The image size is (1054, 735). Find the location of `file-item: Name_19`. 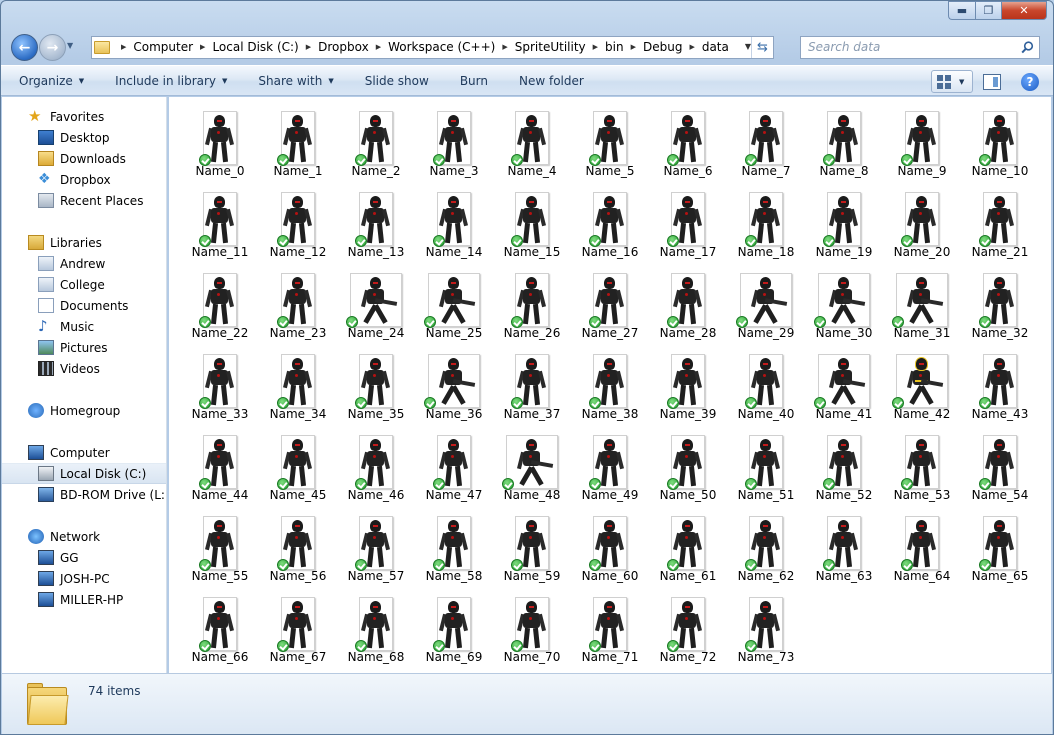

file-item: Name_19 is located at coordinates (844, 221).